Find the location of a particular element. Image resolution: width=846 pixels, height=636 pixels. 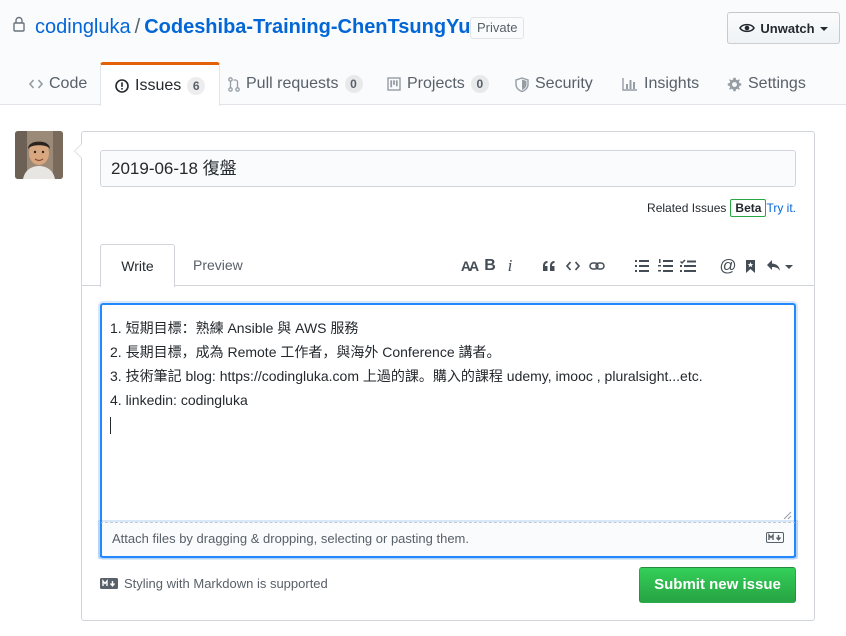

tab-pull-requests: Pull requests 0 is located at coordinates (295, 84).